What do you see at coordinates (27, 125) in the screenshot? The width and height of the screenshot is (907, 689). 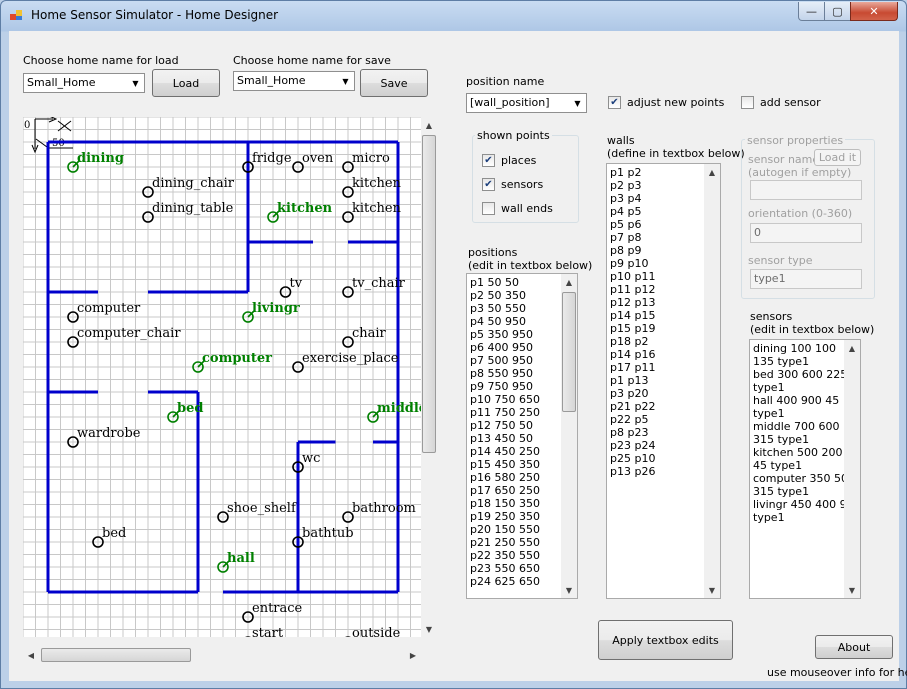 I see `axis-zero-label: 0` at bounding box center [27, 125].